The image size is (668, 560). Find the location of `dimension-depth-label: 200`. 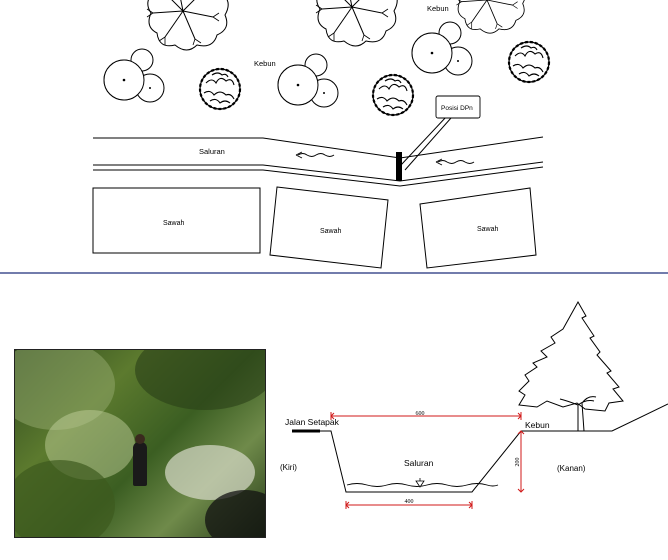

dimension-depth-label: 200 is located at coordinates (518, 462).